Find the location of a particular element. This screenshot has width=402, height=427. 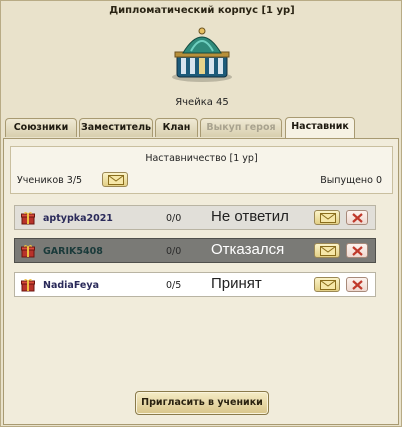

student-row: aptypka2021 0/0 Не ответил is located at coordinates (195, 217).